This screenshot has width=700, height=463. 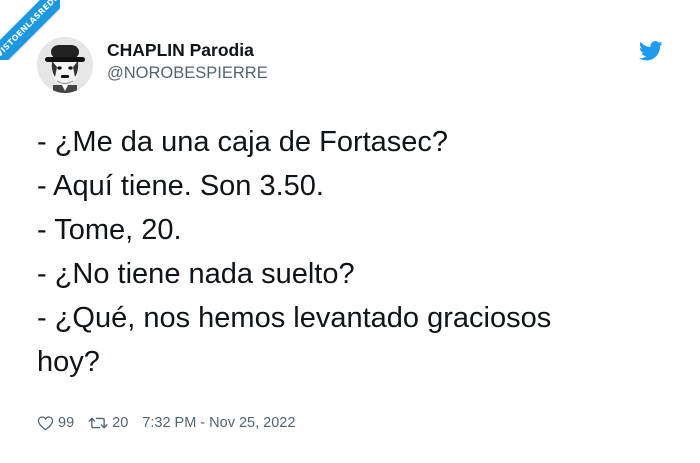 What do you see at coordinates (218, 423) in the screenshot?
I see `tweet-timestamp: 7:32 PM - Nov 25, 2022` at bounding box center [218, 423].